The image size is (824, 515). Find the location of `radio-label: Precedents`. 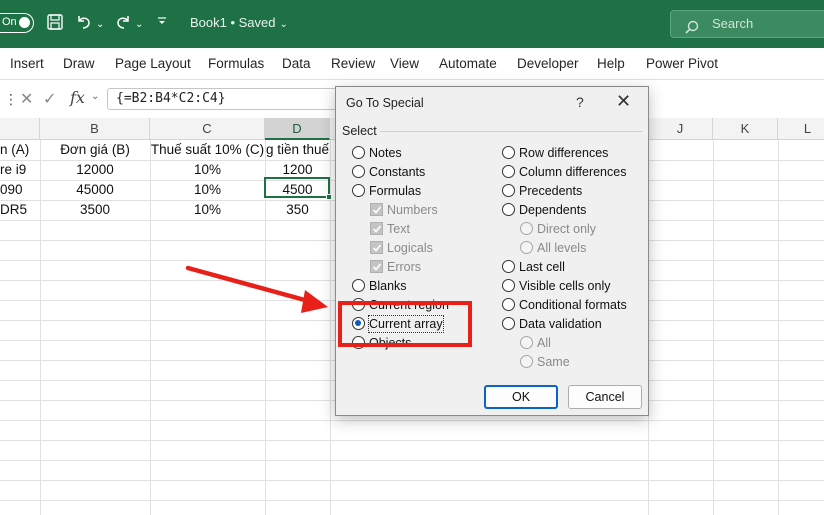

radio-label: Precedents is located at coordinates (551, 191).